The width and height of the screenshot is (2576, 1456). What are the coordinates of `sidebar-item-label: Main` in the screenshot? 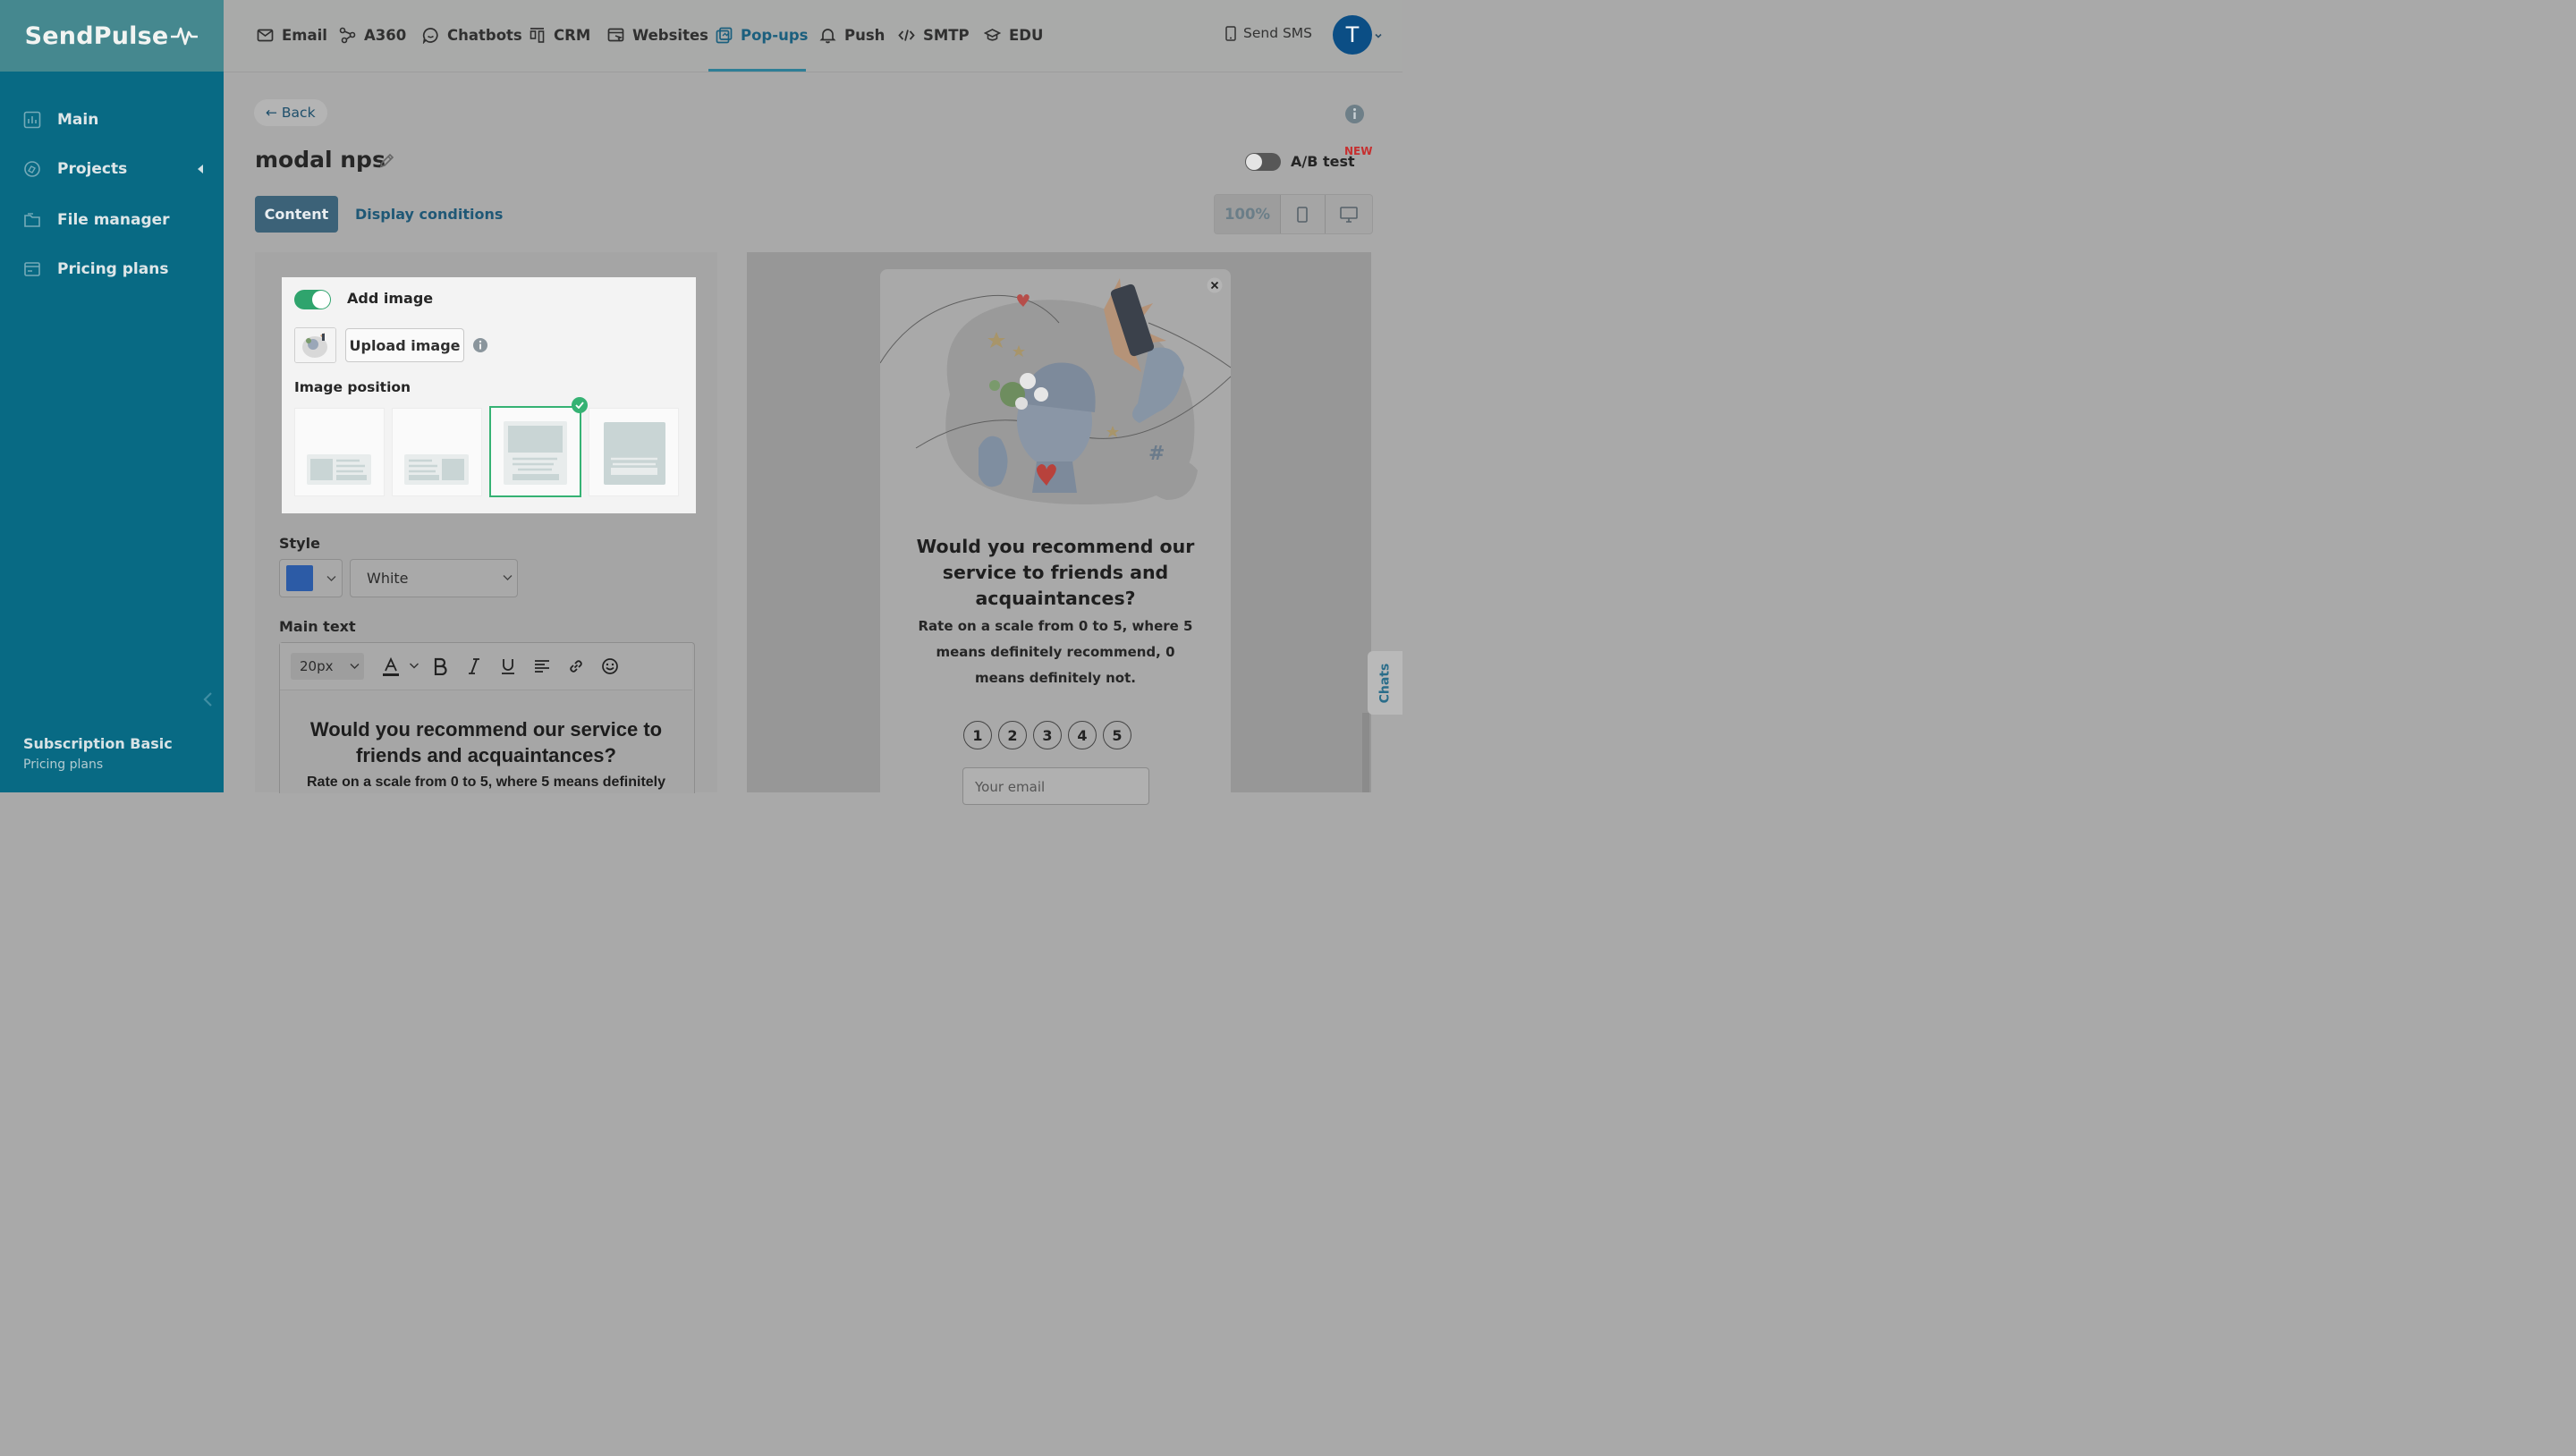 It's located at (78, 120).